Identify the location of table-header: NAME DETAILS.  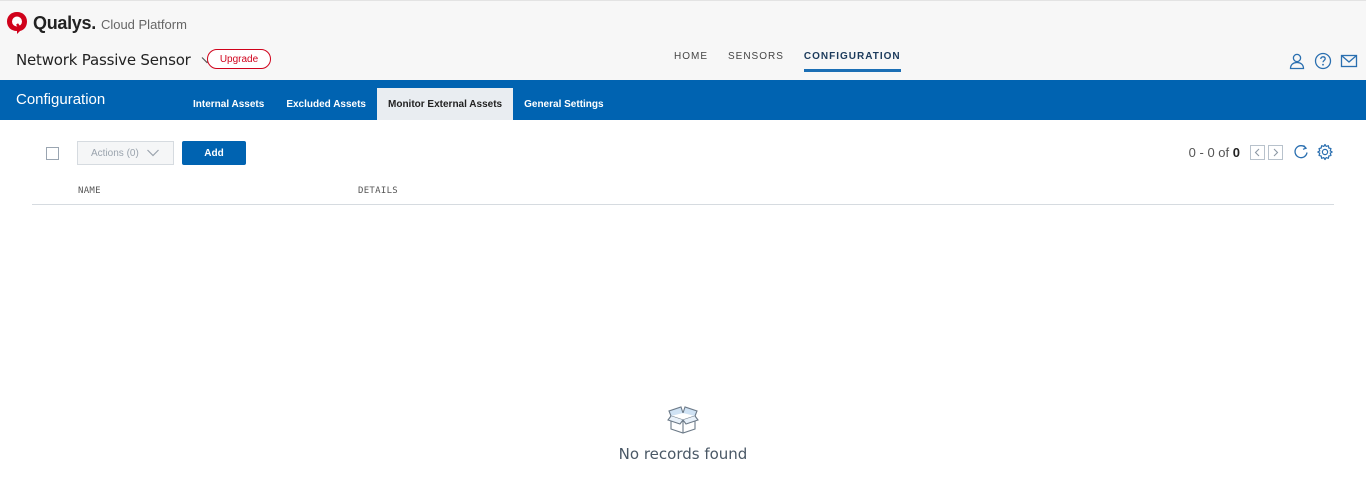
(683, 192).